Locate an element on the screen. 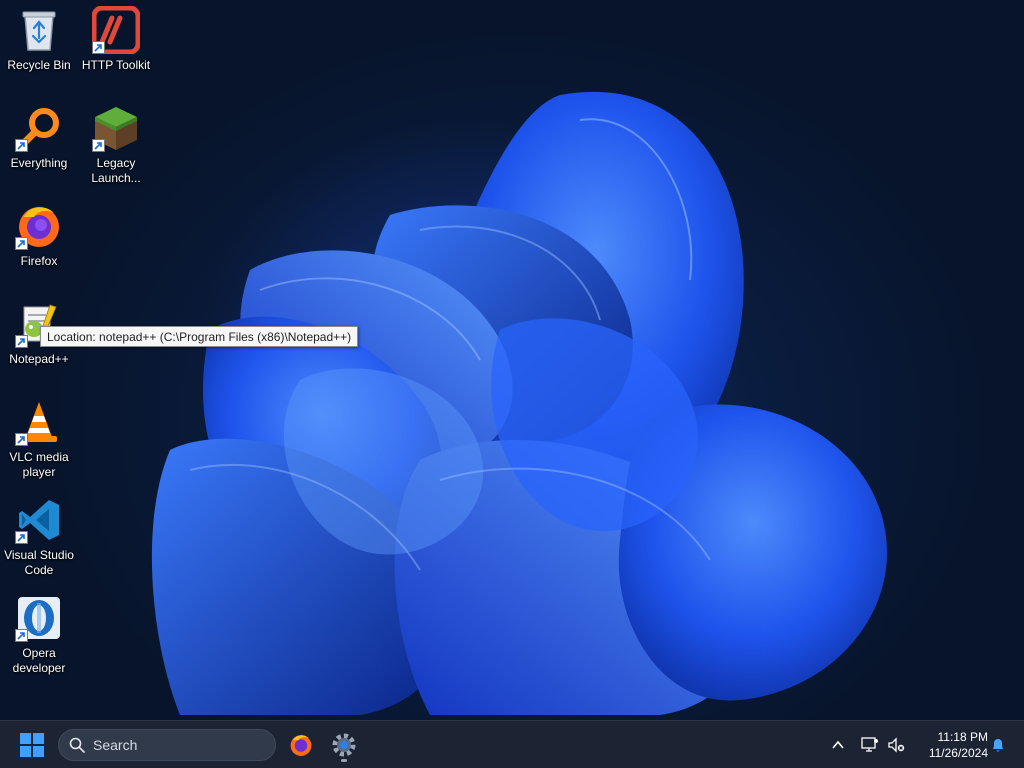 Image resolution: width=1024 pixels, height=768 pixels. taskbar: Search 11:18 PM 11/26/2024 is located at coordinates (512, 744).